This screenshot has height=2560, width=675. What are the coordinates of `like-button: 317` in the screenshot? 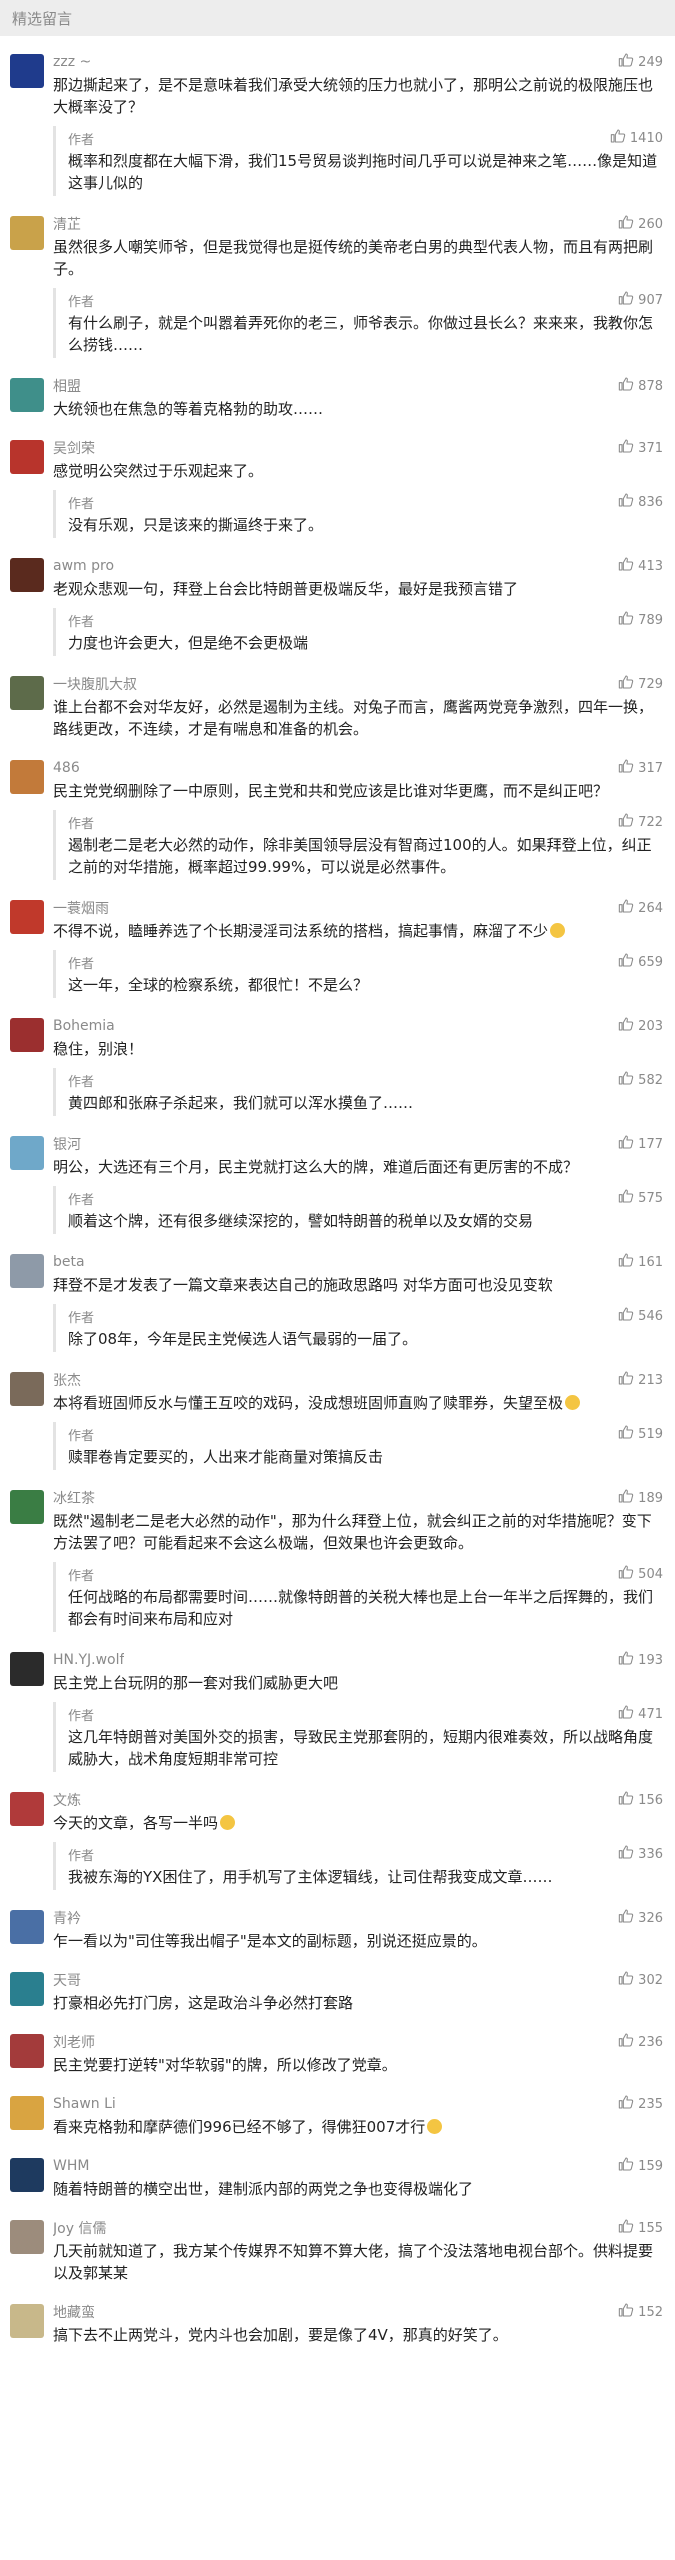 It's located at (640, 768).